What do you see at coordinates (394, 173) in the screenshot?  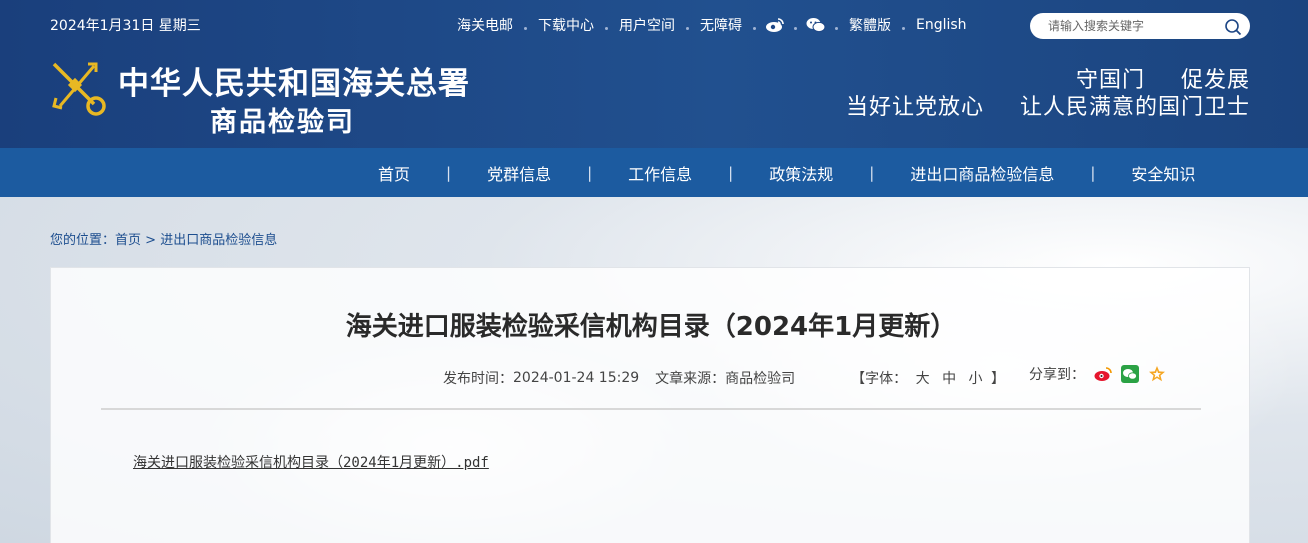 I see `nav-item-home: 首页` at bounding box center [394, 173].